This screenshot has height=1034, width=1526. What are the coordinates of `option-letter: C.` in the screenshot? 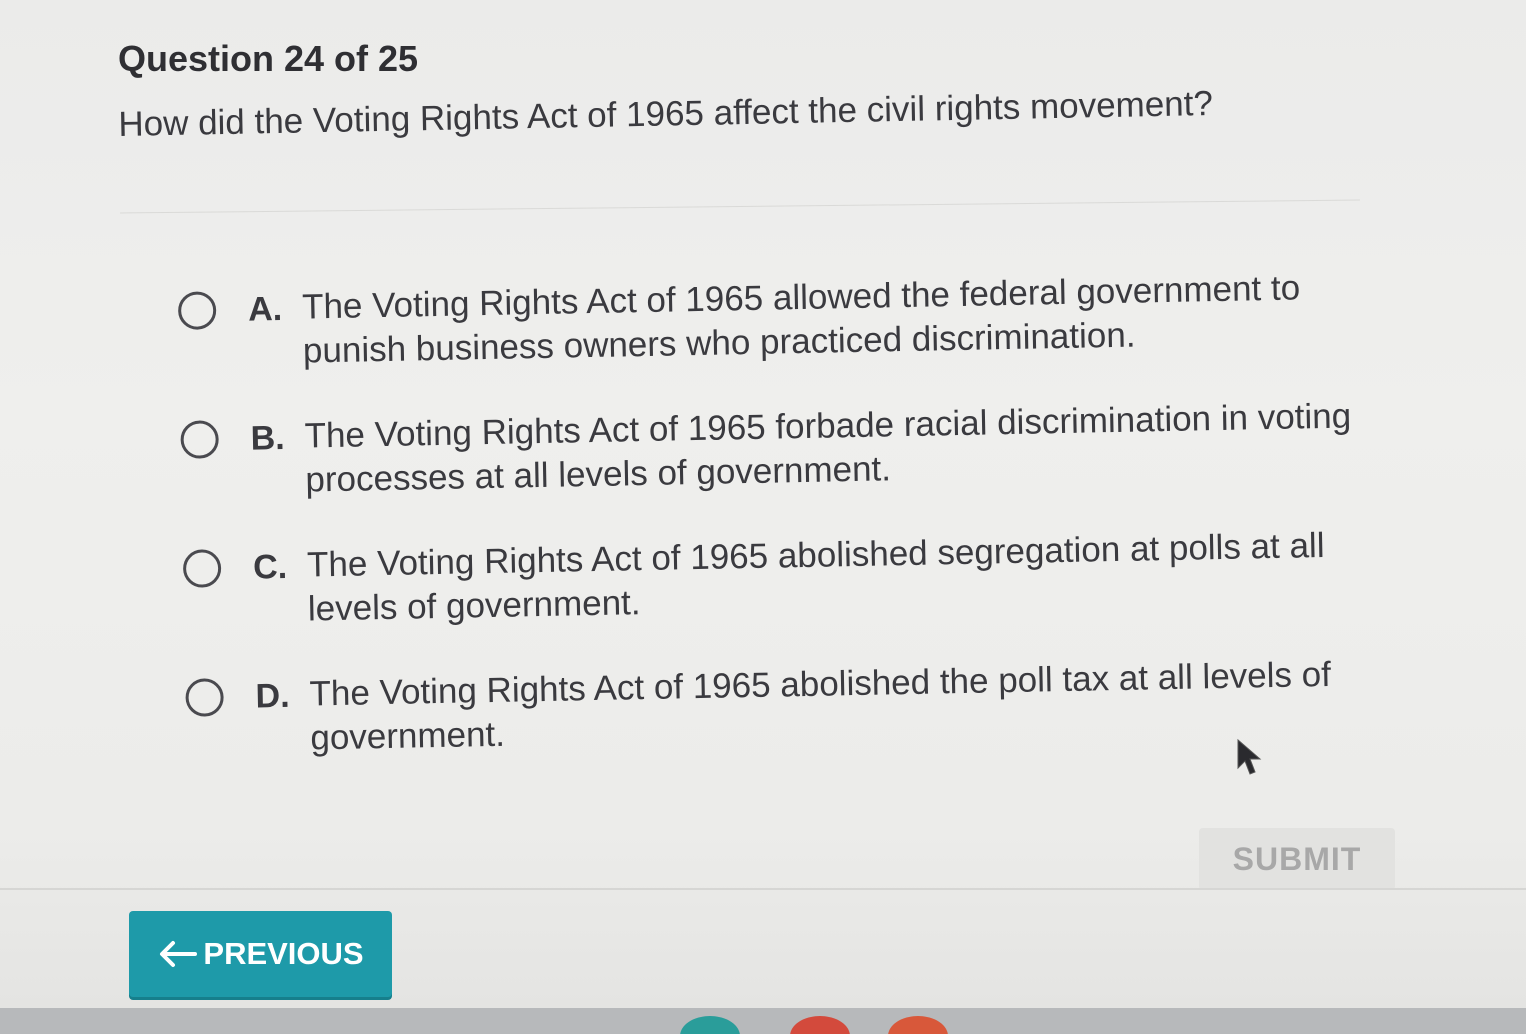 It's located at (270, 567).